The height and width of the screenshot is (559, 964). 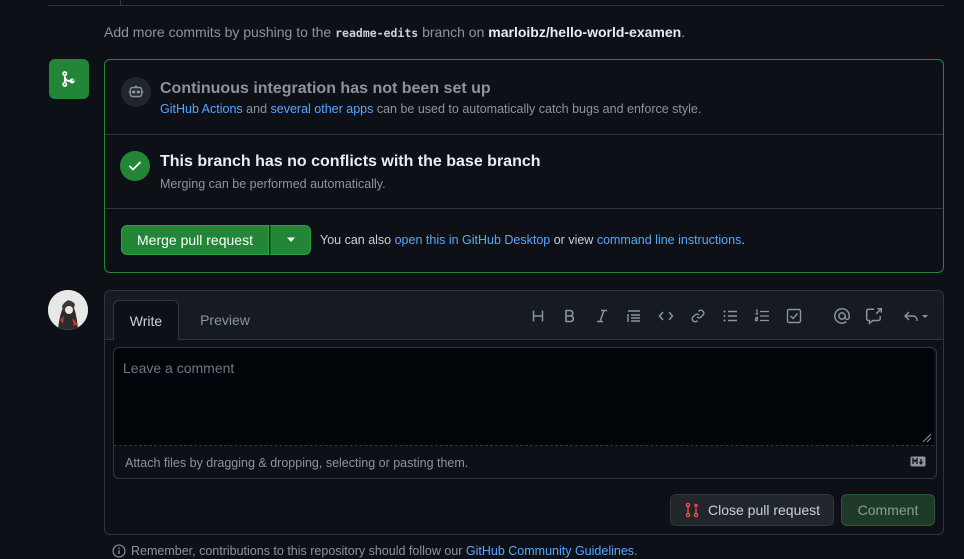 What do you see at coordinates (692, 510) in the screenshot?
I see `pull-request-closed-icon` at bounding box center [692, 510].